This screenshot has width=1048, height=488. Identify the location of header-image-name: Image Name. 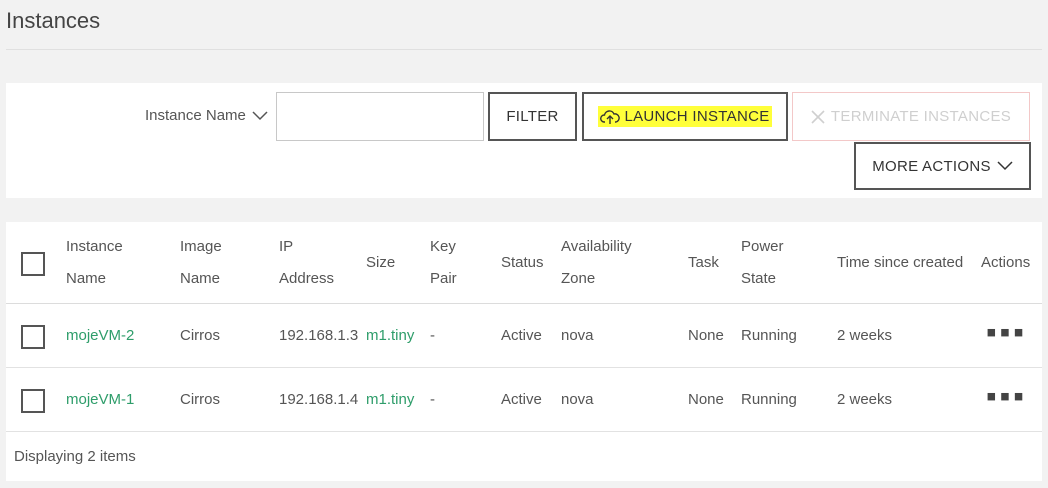
(201, 262).